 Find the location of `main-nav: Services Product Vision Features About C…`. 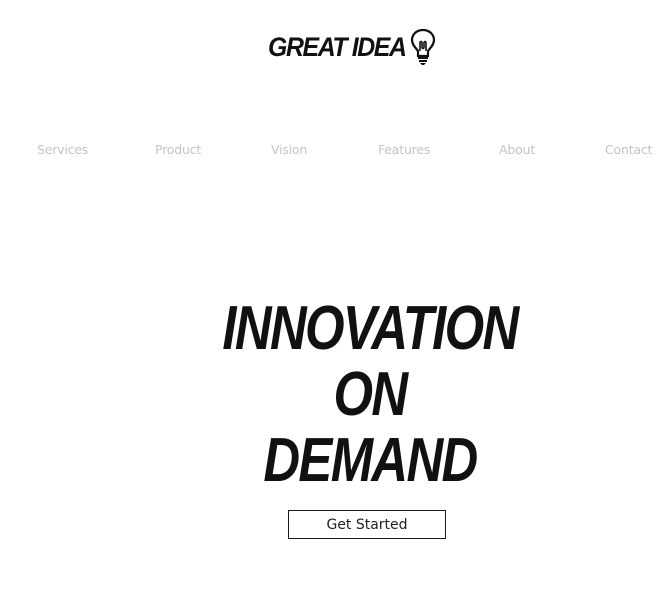

main-nav: Services Product Vision Features About C… is located at coordinates (335, 152).